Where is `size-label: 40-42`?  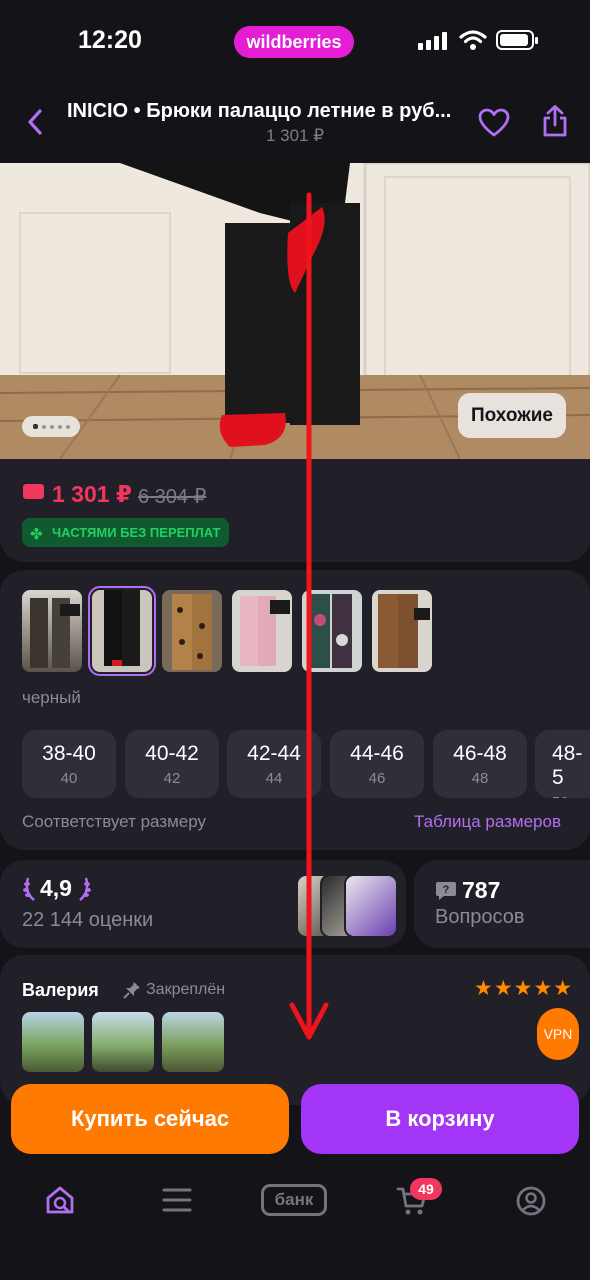 size-label: 40-42 is located at coordinates (172, 753).